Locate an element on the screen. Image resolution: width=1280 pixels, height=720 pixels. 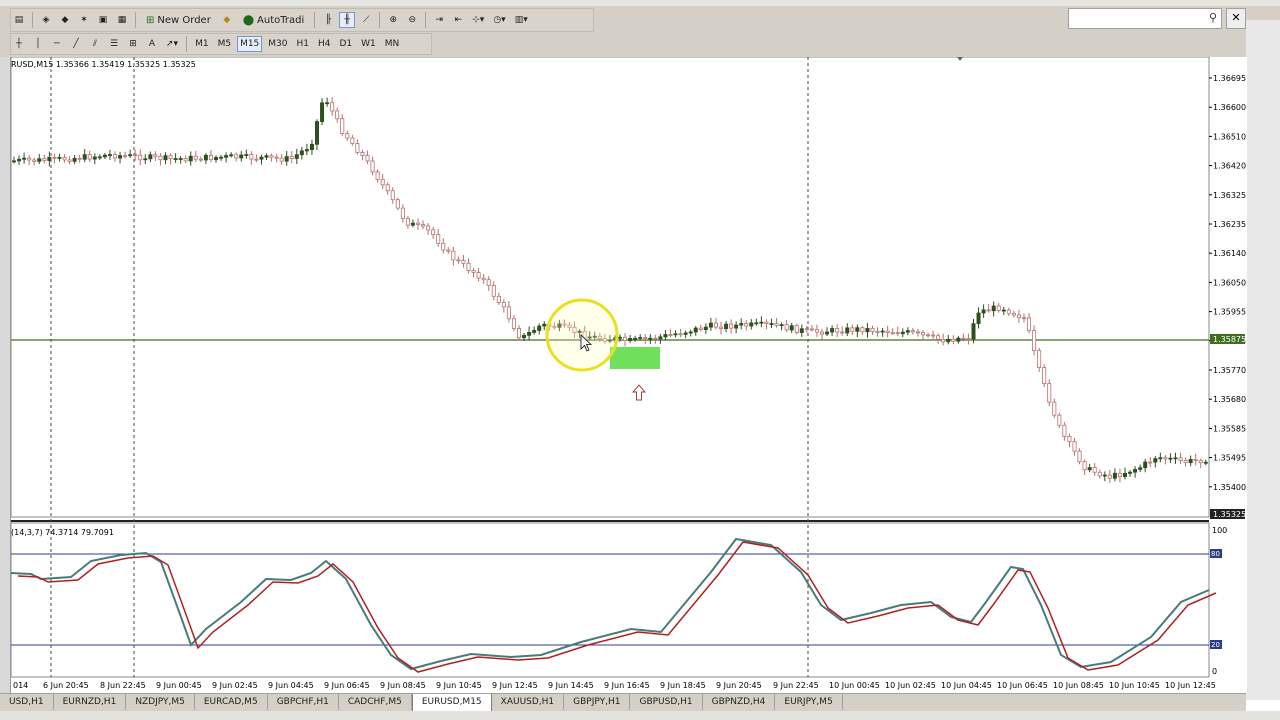
timeframe-m15: M15 is located at coordinates (250, 44).